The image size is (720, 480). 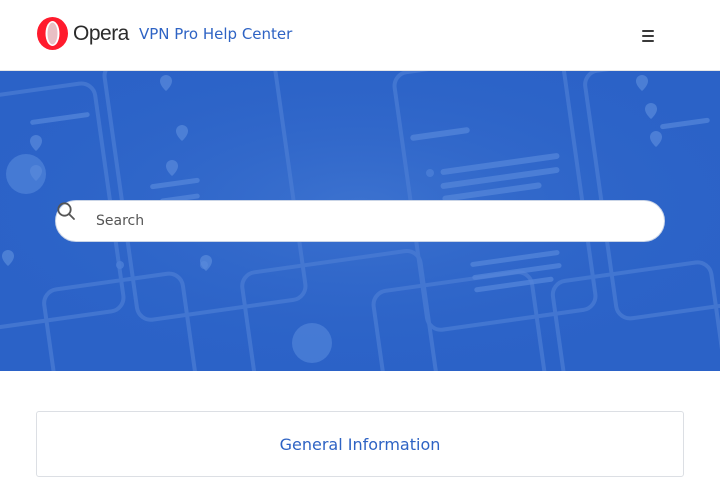 I want to click on search-icon, so click(x=66, y=211).